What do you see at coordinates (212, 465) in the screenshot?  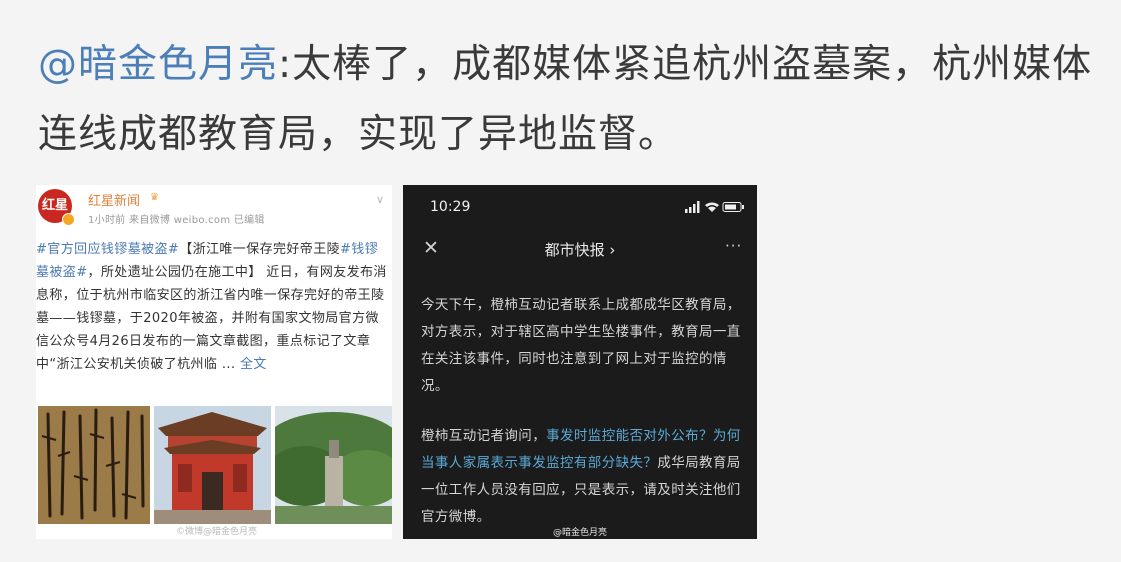 I see `temple-gate-image` at bounding box center [212, 465].